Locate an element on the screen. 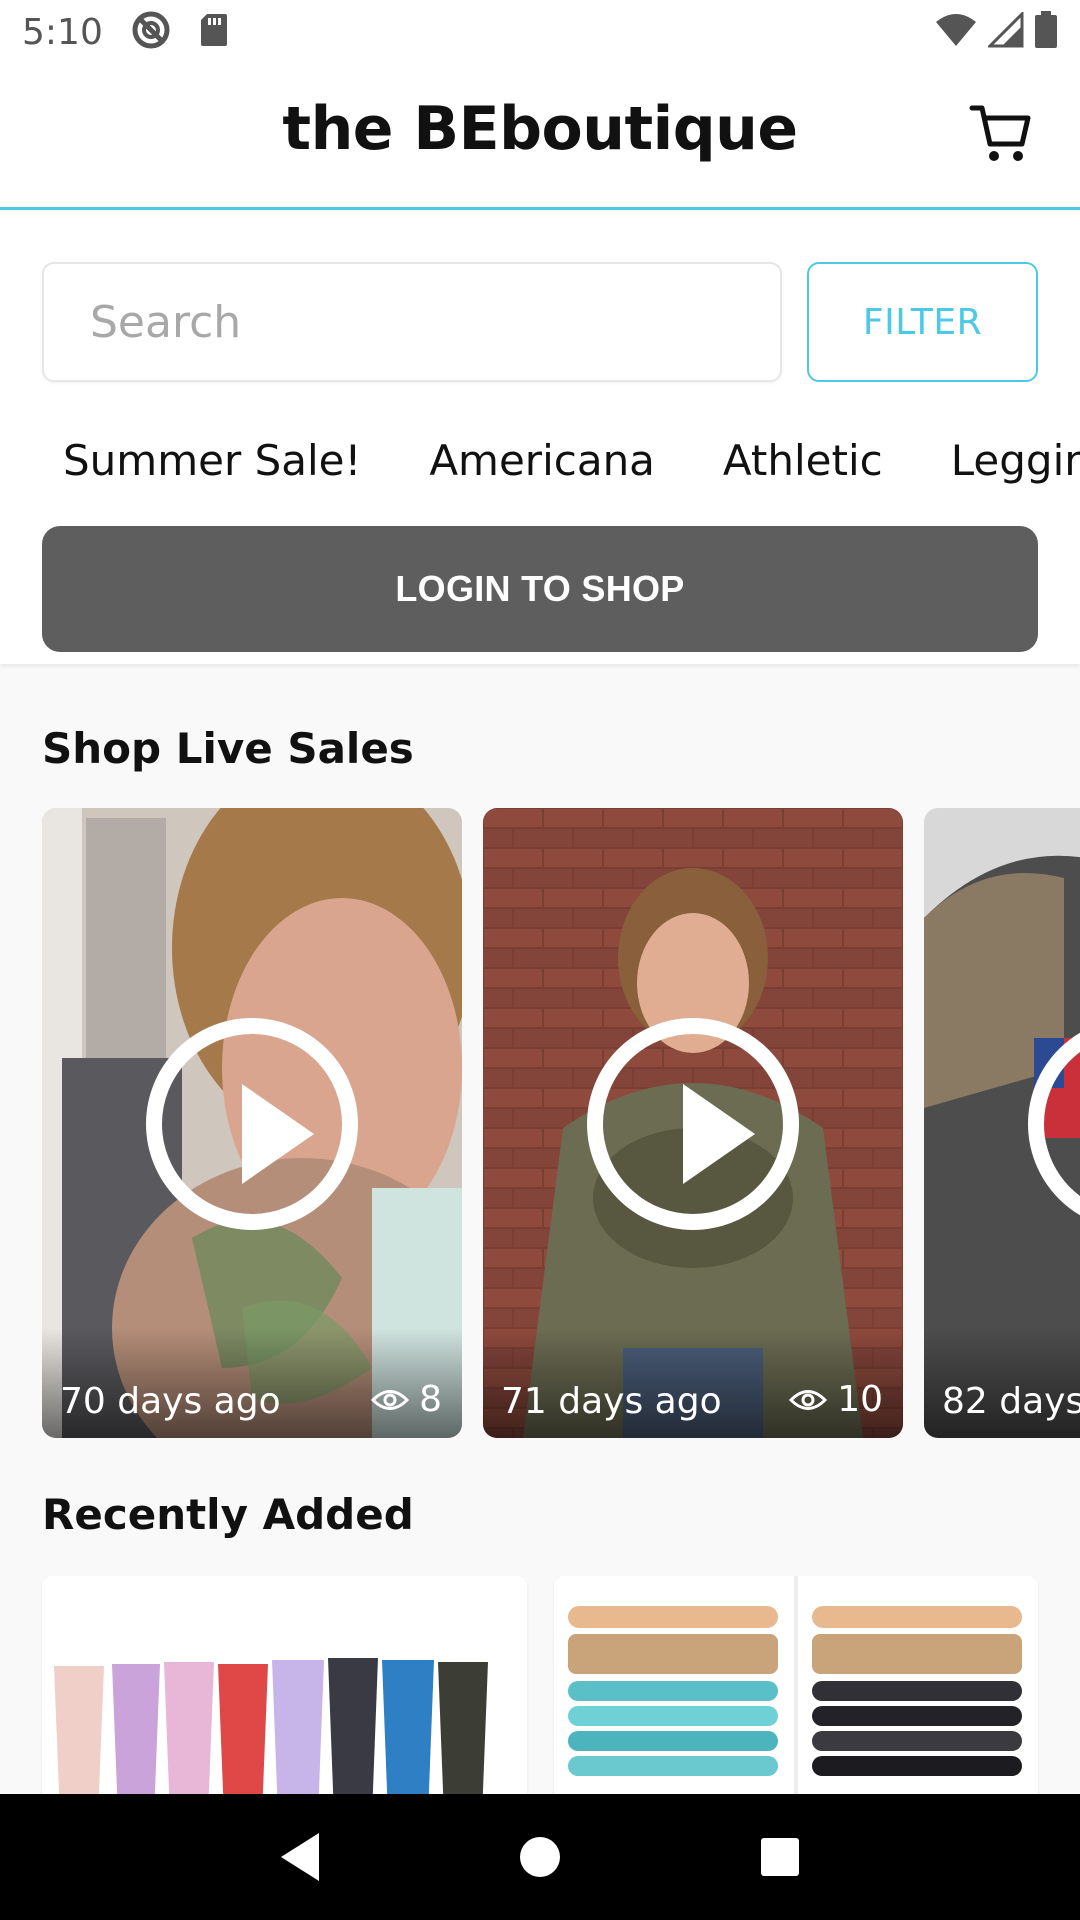  search-input is located at coordinates (435, 322).